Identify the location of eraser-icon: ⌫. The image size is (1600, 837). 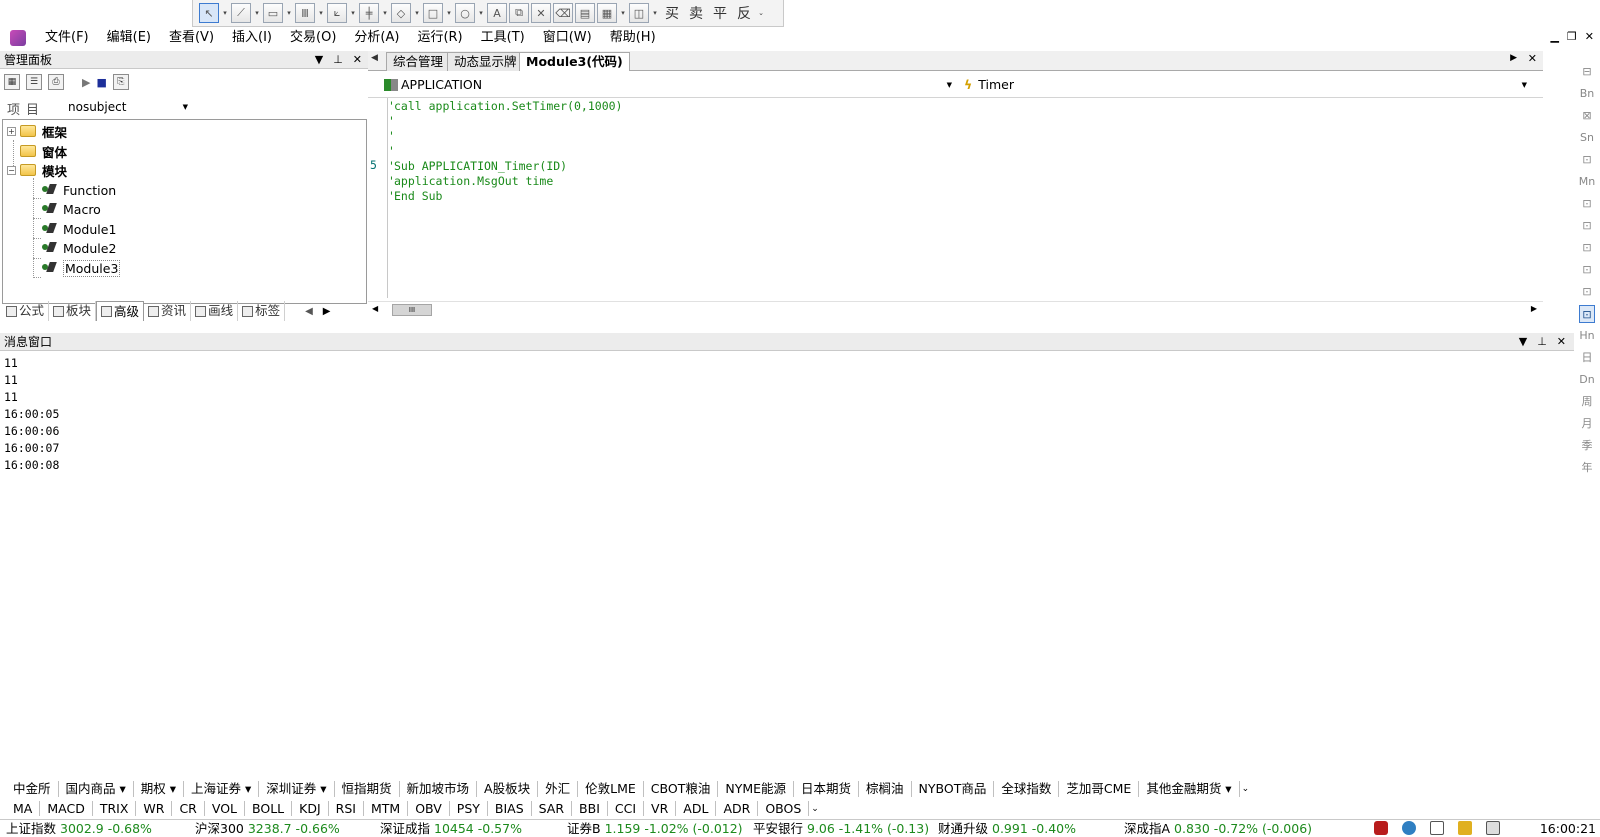
(563, 13).